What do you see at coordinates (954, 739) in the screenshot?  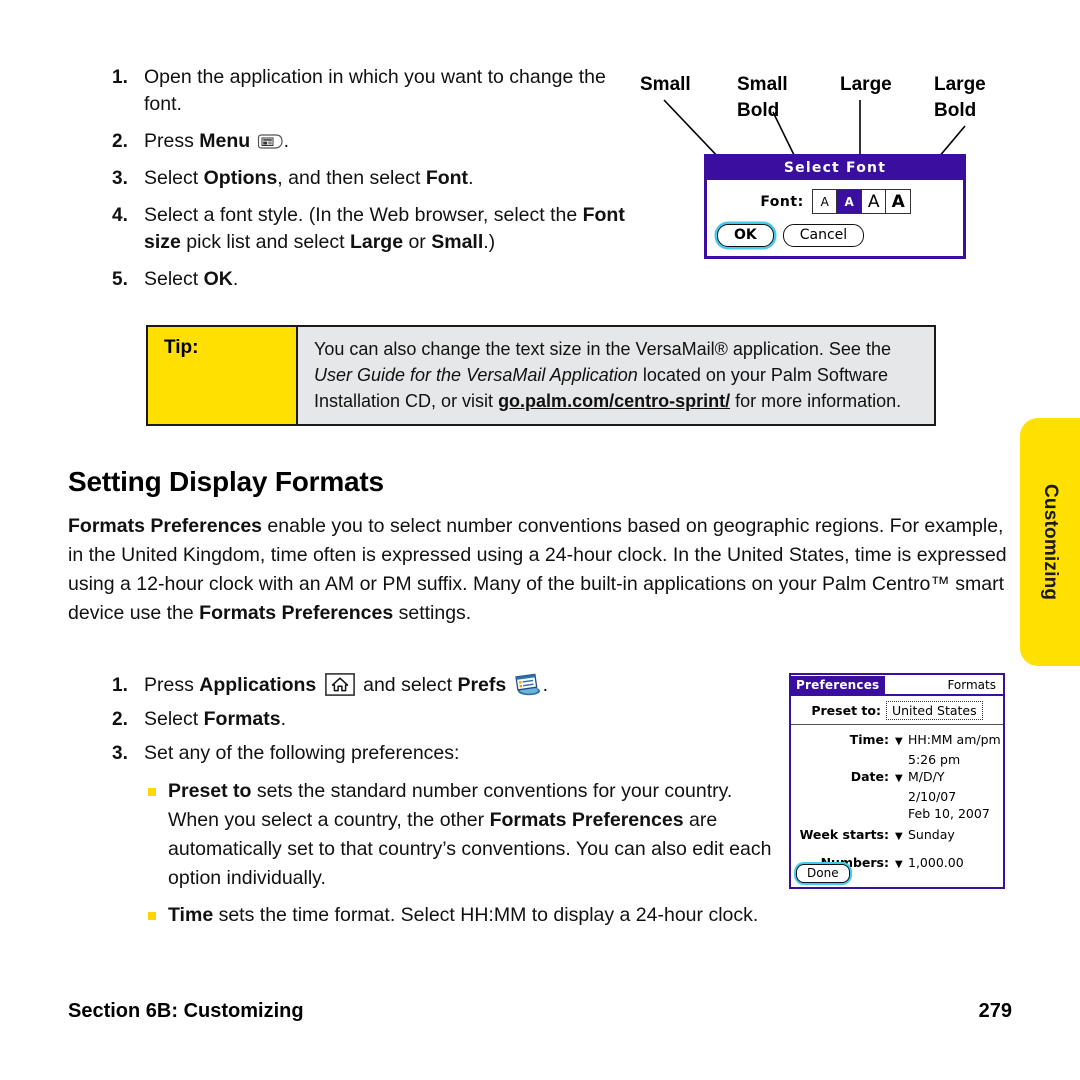 I see `time-value: HH:MM am/pm` at bounding box center [954, 739].